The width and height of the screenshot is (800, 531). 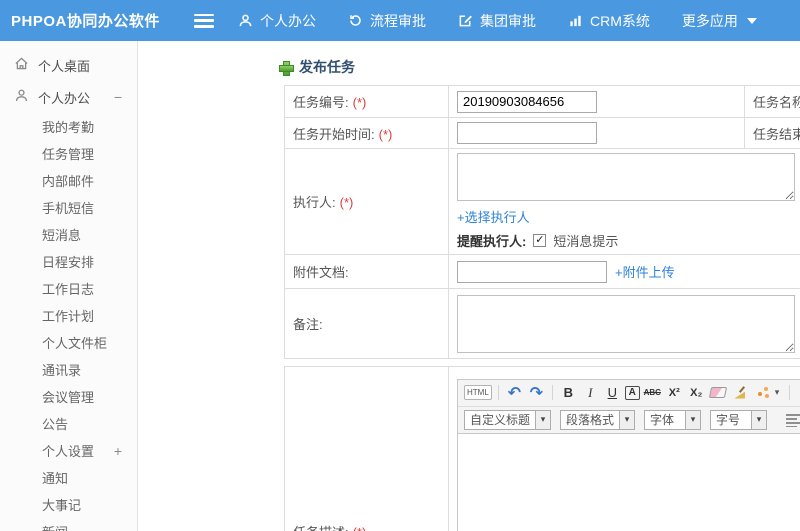 I want to click on sidebar-item-memorabilia: 大事记, so click(x=68, y=504).